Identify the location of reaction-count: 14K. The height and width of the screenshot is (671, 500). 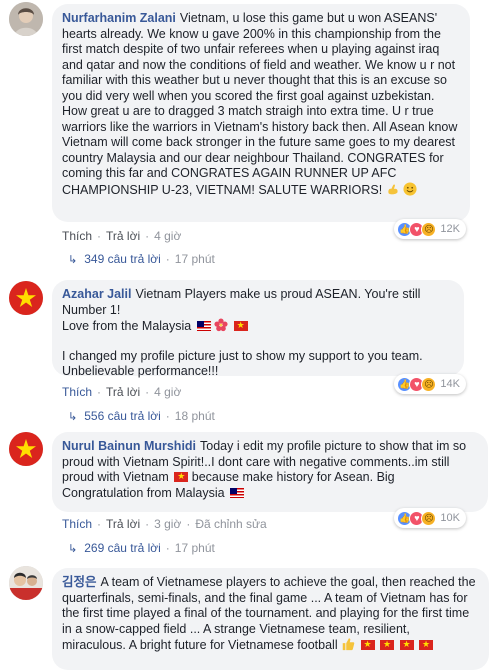
(450, 384).